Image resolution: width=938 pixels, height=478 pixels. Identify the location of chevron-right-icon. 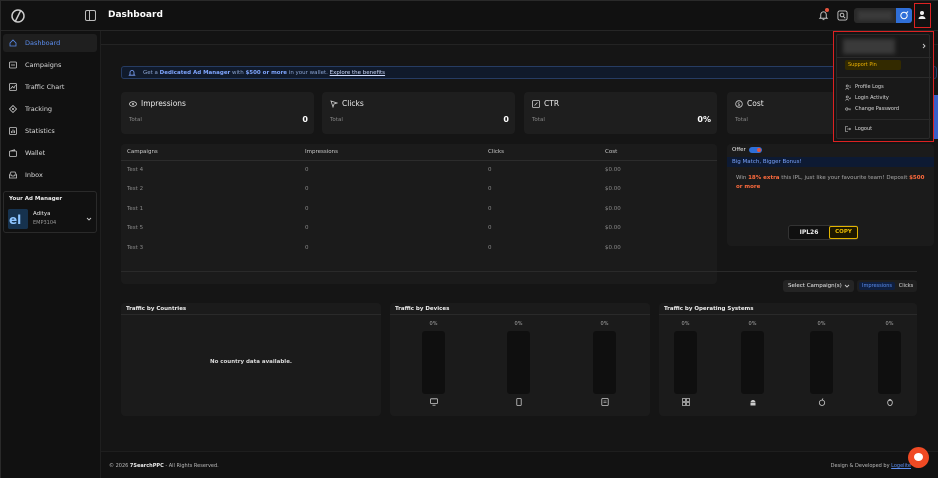
(924, 46).